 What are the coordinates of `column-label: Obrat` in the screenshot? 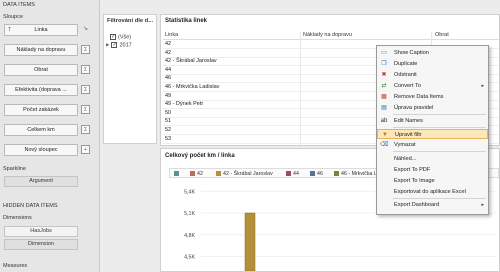 It's located at (41, 70).